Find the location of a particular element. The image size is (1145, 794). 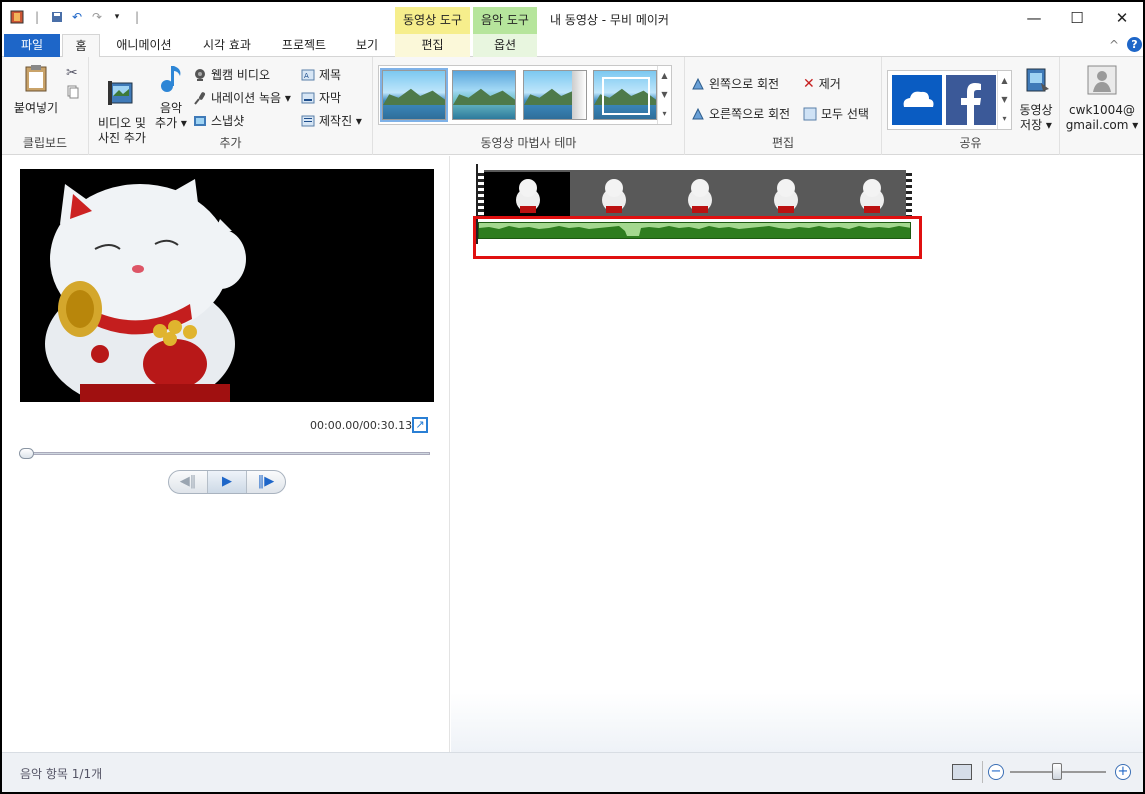

themes-group-label: 동영상 마법사 테마 is located at coordinates (528, 143).